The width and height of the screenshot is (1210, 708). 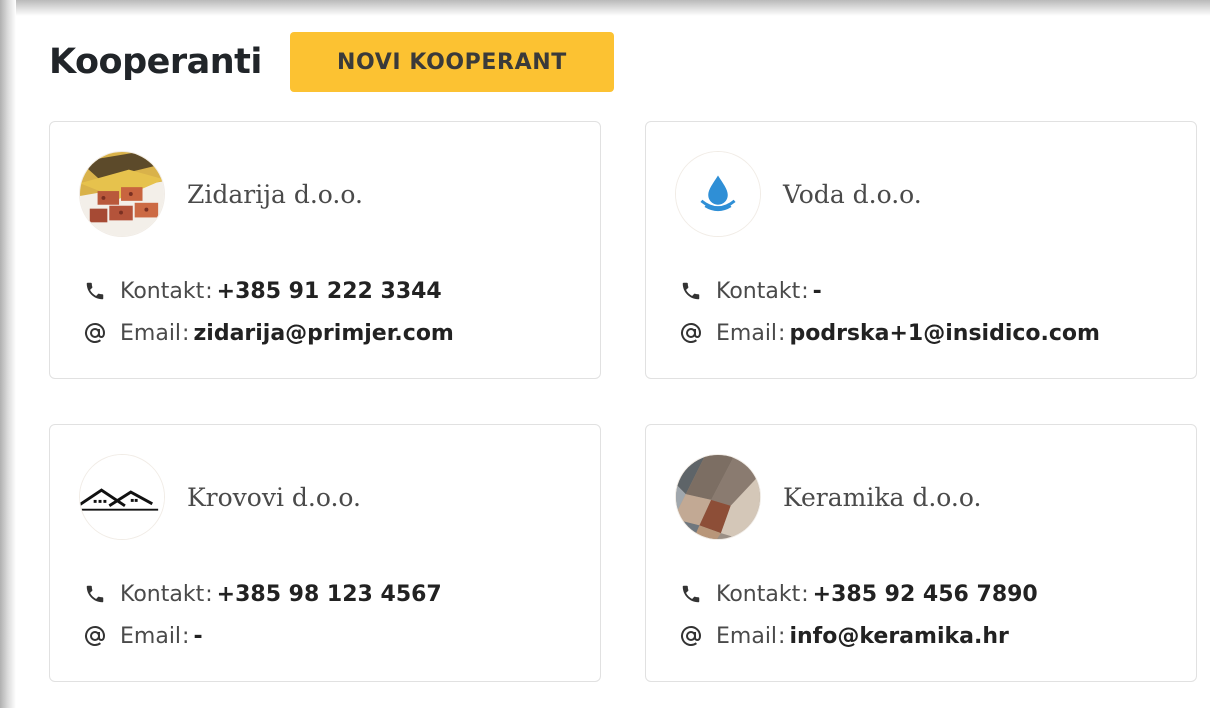 I want to click on email-value: podrska+1@insidico.com, so click(x=944, y=333).